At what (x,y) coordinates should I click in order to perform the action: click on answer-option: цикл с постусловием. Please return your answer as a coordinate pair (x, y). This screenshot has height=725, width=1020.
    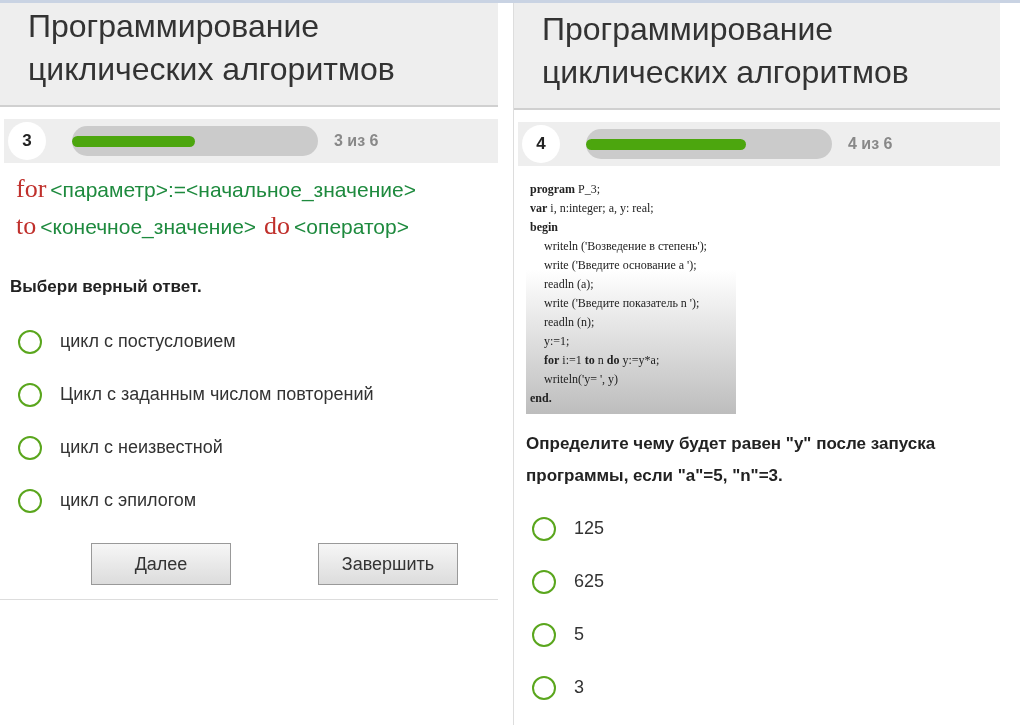
    Looking at the image, I should click on (127, 341).